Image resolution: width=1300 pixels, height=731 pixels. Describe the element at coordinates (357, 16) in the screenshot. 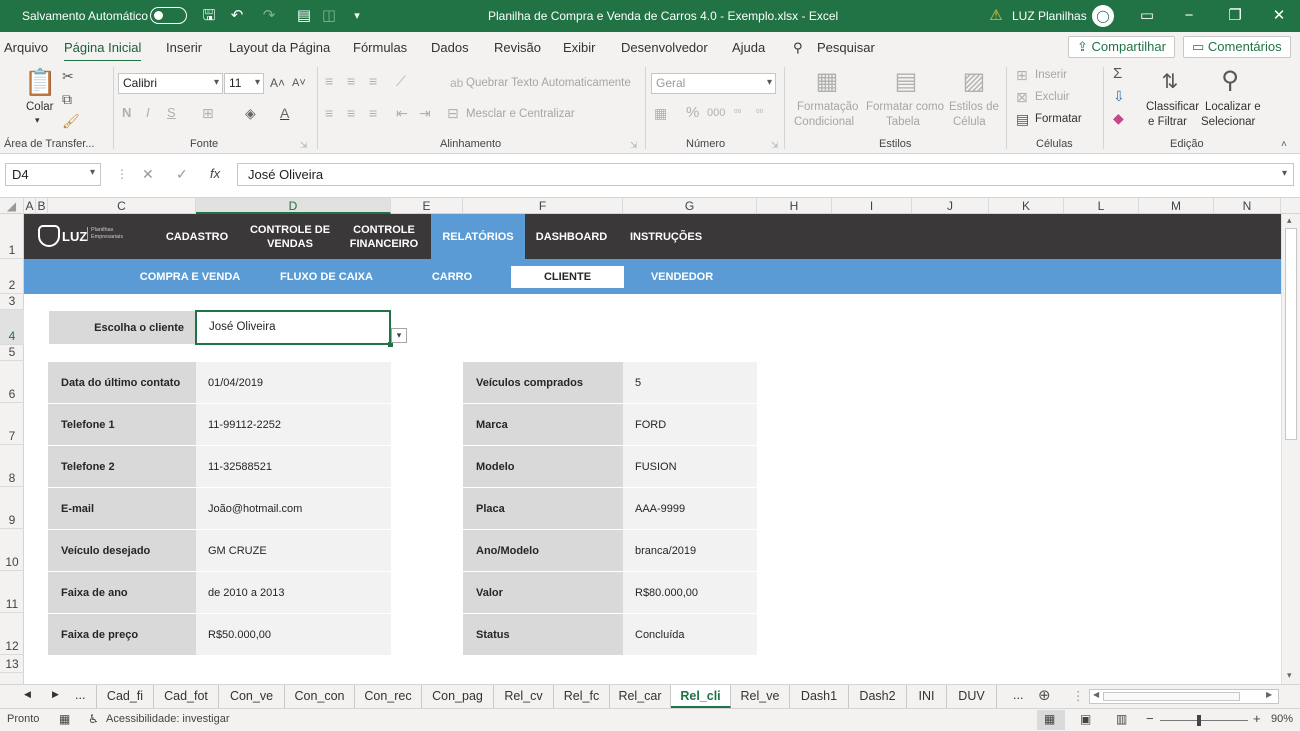

I see `customize-toolbar-icon: ▾` at that location.